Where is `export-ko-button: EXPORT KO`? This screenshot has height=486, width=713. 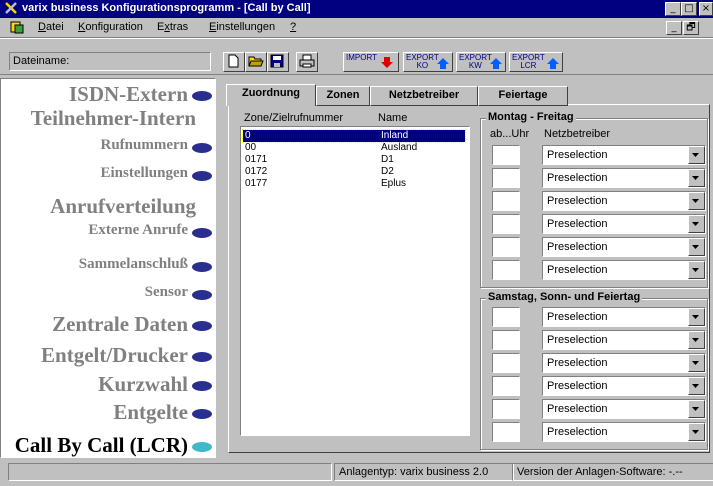 export-ko-button: EXPORT KO is located at coordinates (428, 62).